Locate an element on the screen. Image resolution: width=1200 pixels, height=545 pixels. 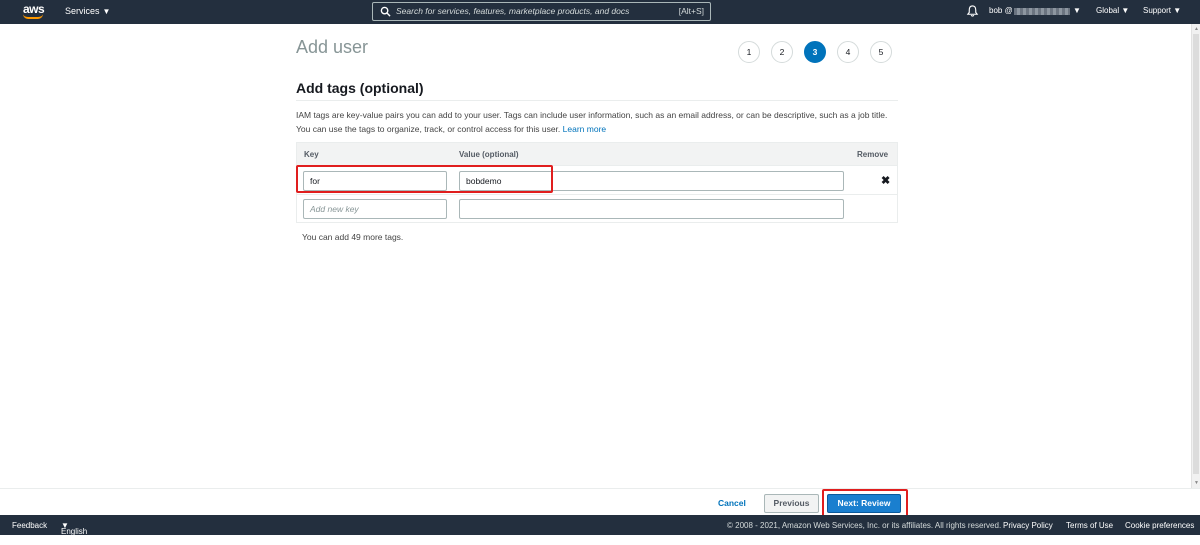
services-menu-button: Services ▼ is located at coordinates (87, 11).